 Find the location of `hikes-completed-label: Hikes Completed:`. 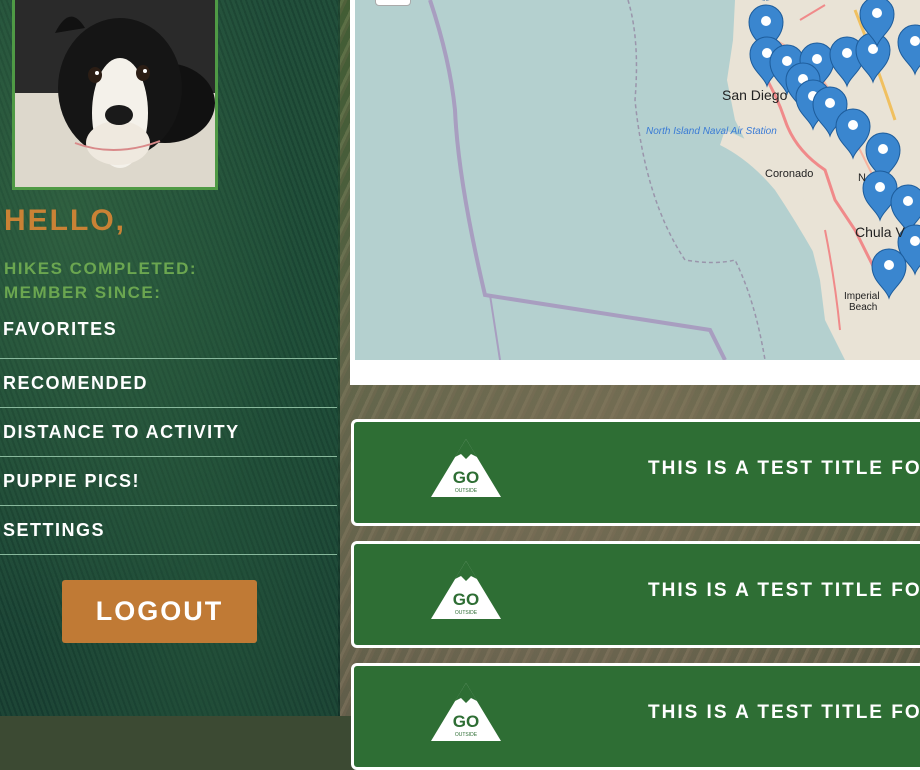

hikes-completed-label: Hikes Completed: is located at coordinates (101, 268).